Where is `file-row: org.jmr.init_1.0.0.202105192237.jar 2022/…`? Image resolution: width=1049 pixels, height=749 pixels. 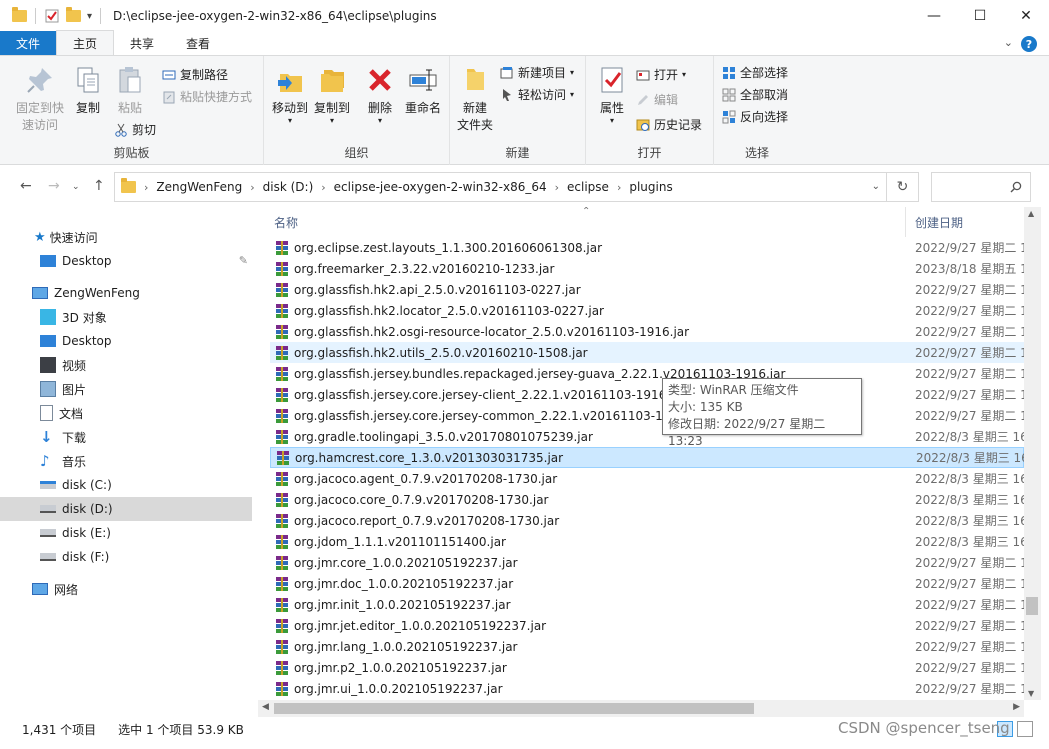 file-row: org.jmr.init_1.0.0.202105192237.jar 2022/… is located at coordinates (647, 604).